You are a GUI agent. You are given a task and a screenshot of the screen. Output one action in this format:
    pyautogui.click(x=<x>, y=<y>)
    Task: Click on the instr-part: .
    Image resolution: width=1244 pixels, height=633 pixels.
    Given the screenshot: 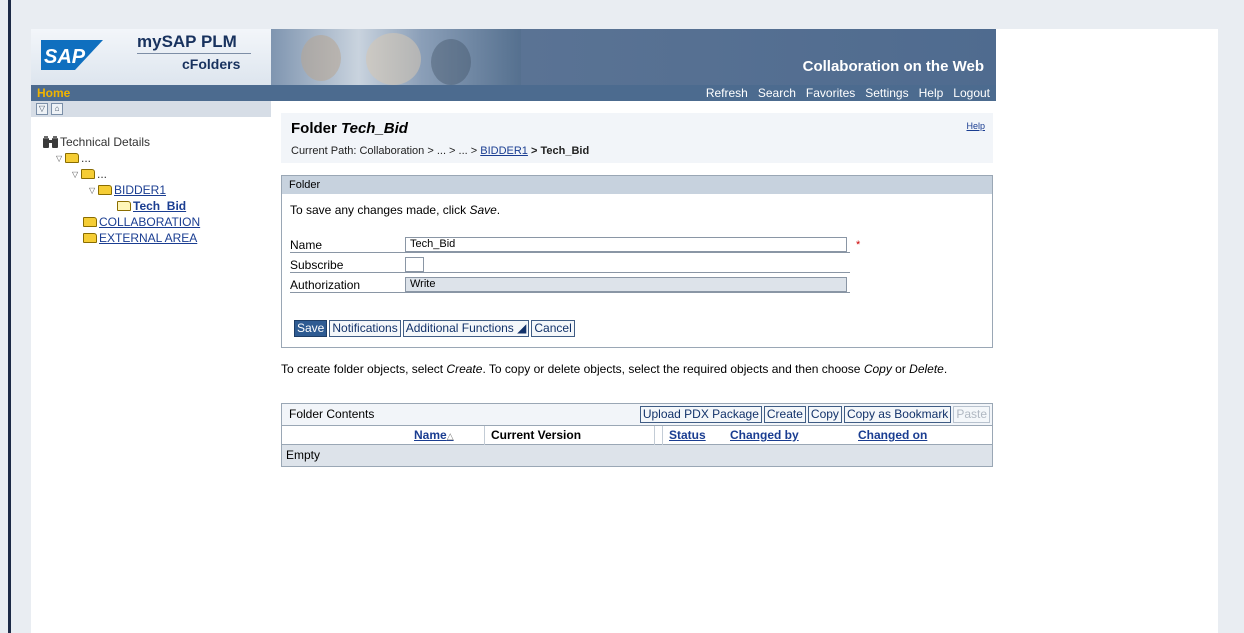 What is the action you would take?
    pyautogui.click(x=945, y=369)
    